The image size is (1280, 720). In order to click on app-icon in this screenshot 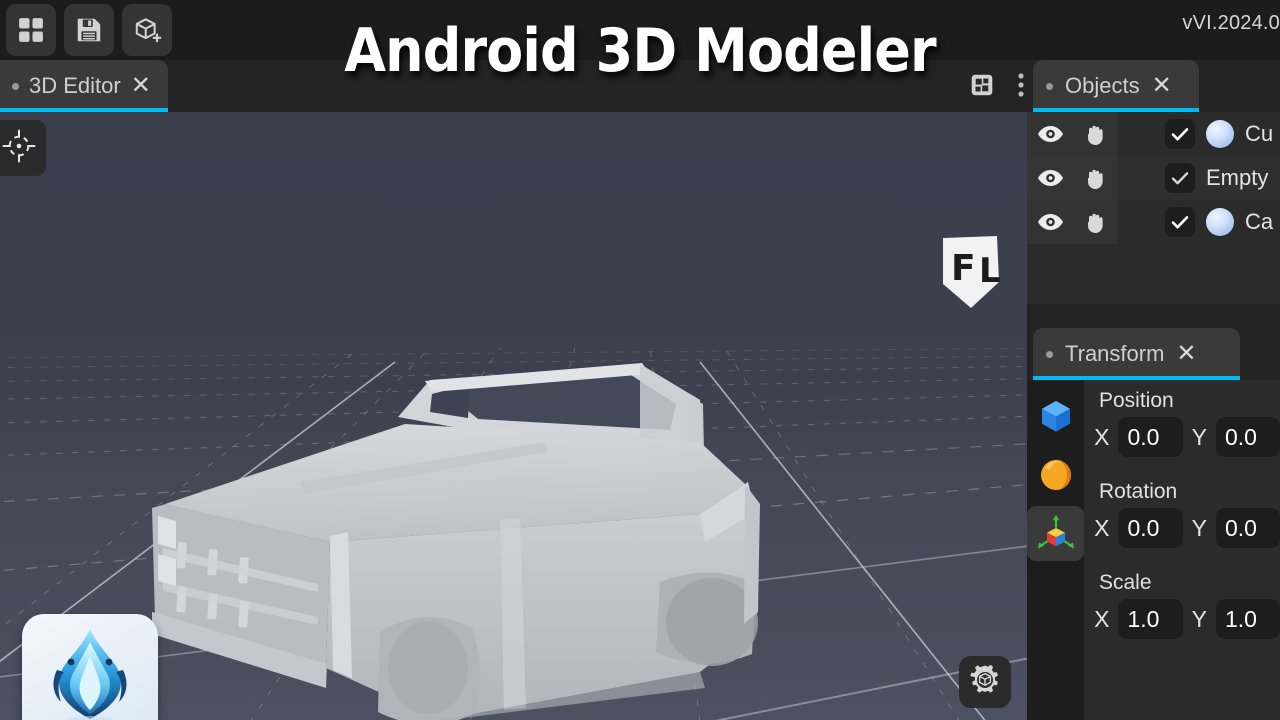, I will do `click(90, 667)`.